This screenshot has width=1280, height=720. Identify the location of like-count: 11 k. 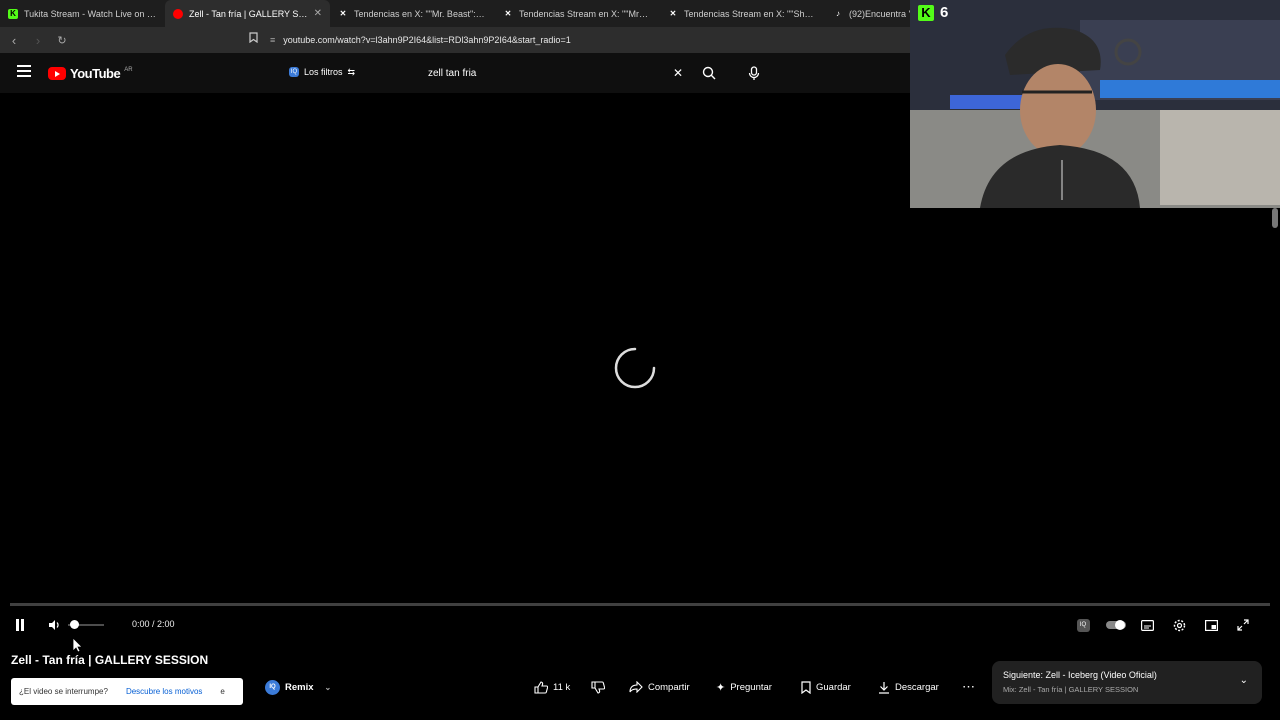
(562, 687).